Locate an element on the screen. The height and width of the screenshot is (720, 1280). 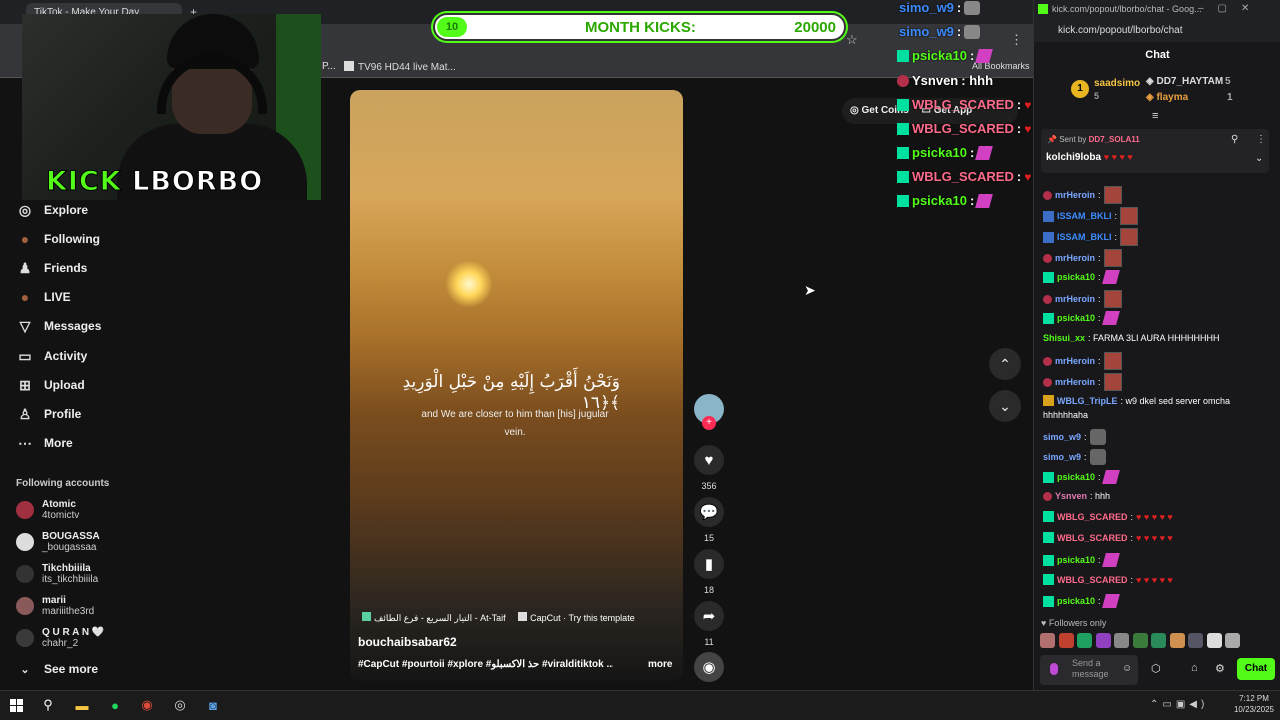
menu-dots-icon: ⋮ is located at coordinates (1016, 40).